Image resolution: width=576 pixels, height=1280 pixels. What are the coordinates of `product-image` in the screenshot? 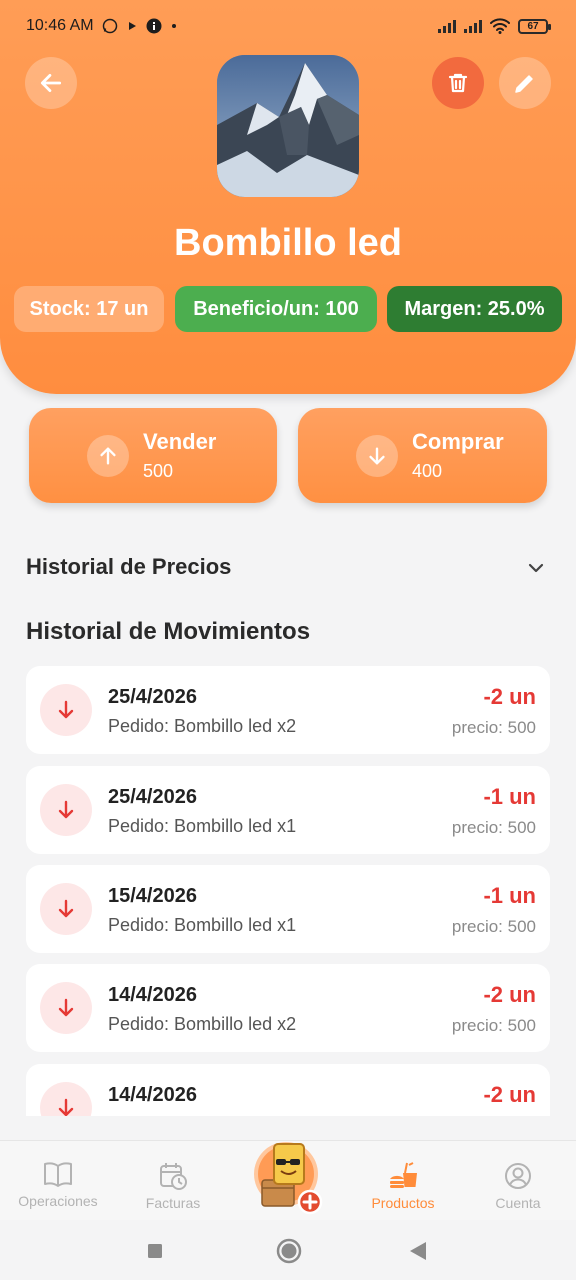 It's located at (288, 126).